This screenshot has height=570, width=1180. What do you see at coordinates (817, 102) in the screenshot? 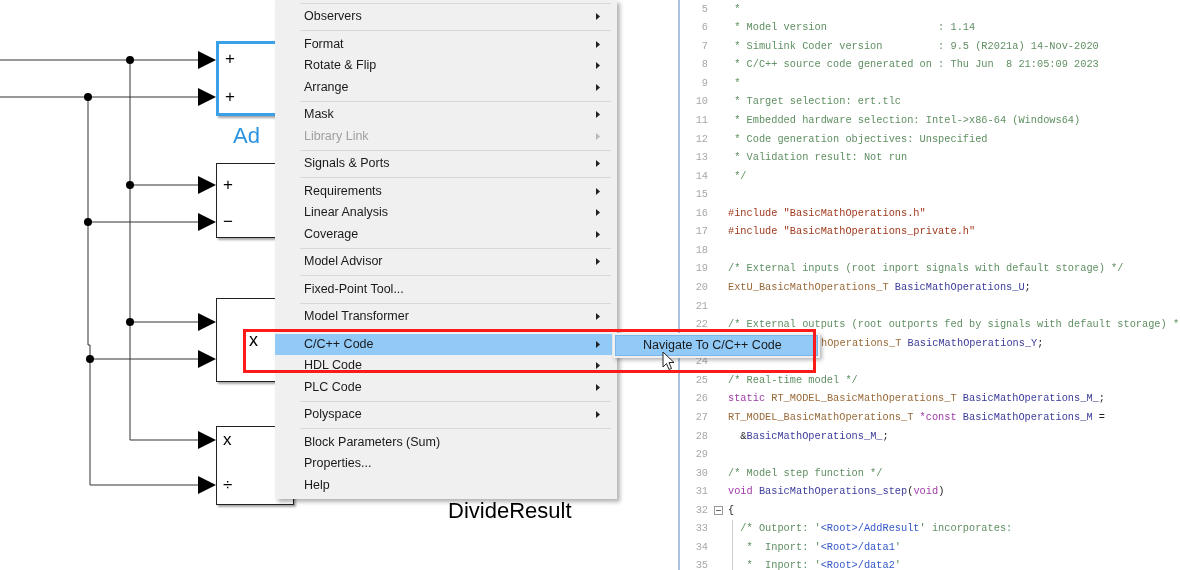
I see `code-line: * Target selection: ert.tlc` at bounding box center [817, 102].